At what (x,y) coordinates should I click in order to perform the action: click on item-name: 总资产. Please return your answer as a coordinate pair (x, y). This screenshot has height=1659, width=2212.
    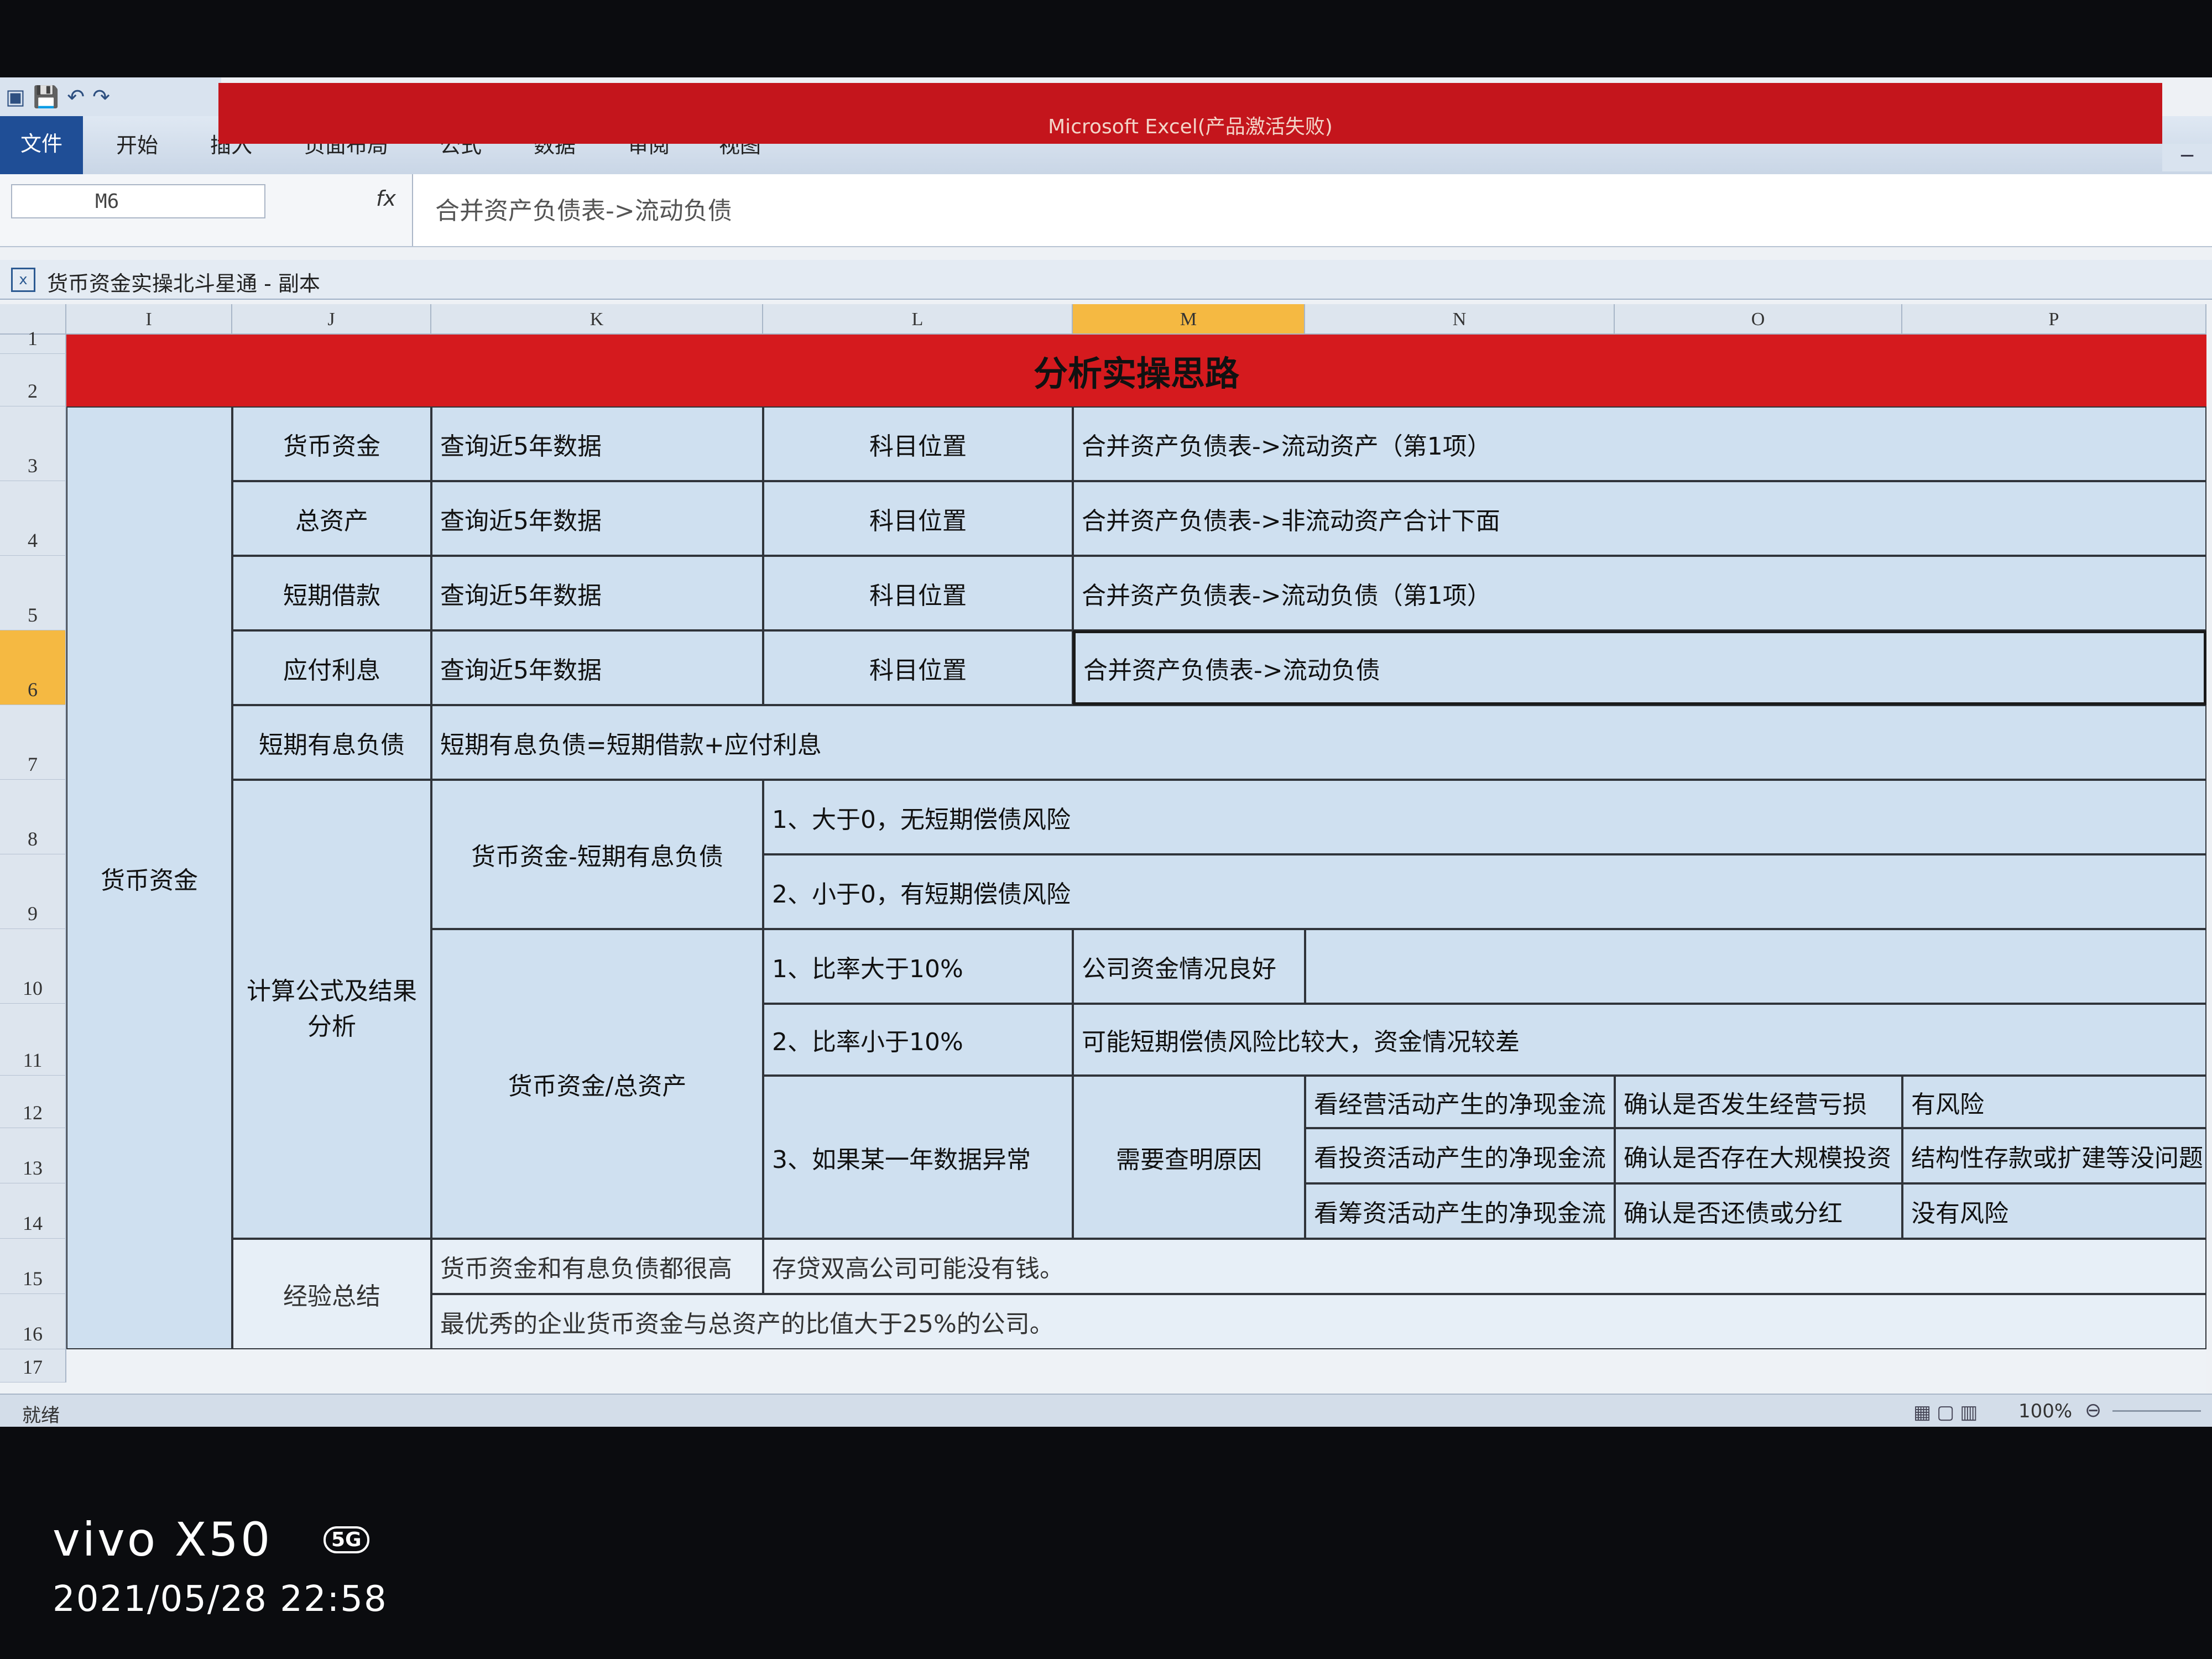
    Looking at the image, I should click on (331, 518).